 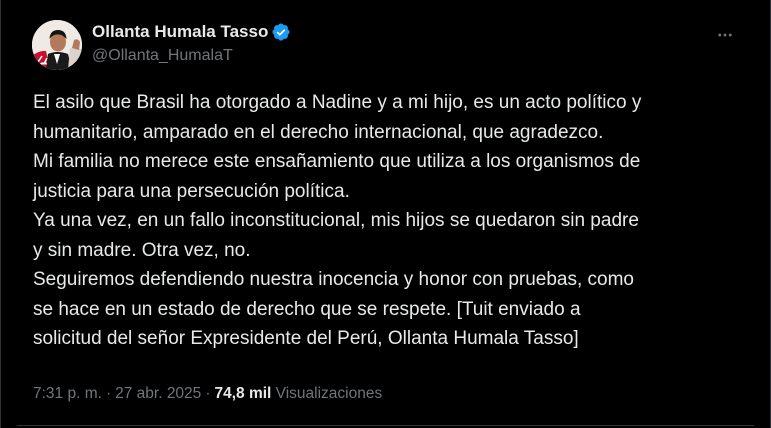 What do you see at coordinates (385, 425) in the screenshot?
I see `divider` at bounding box center [385, 425].